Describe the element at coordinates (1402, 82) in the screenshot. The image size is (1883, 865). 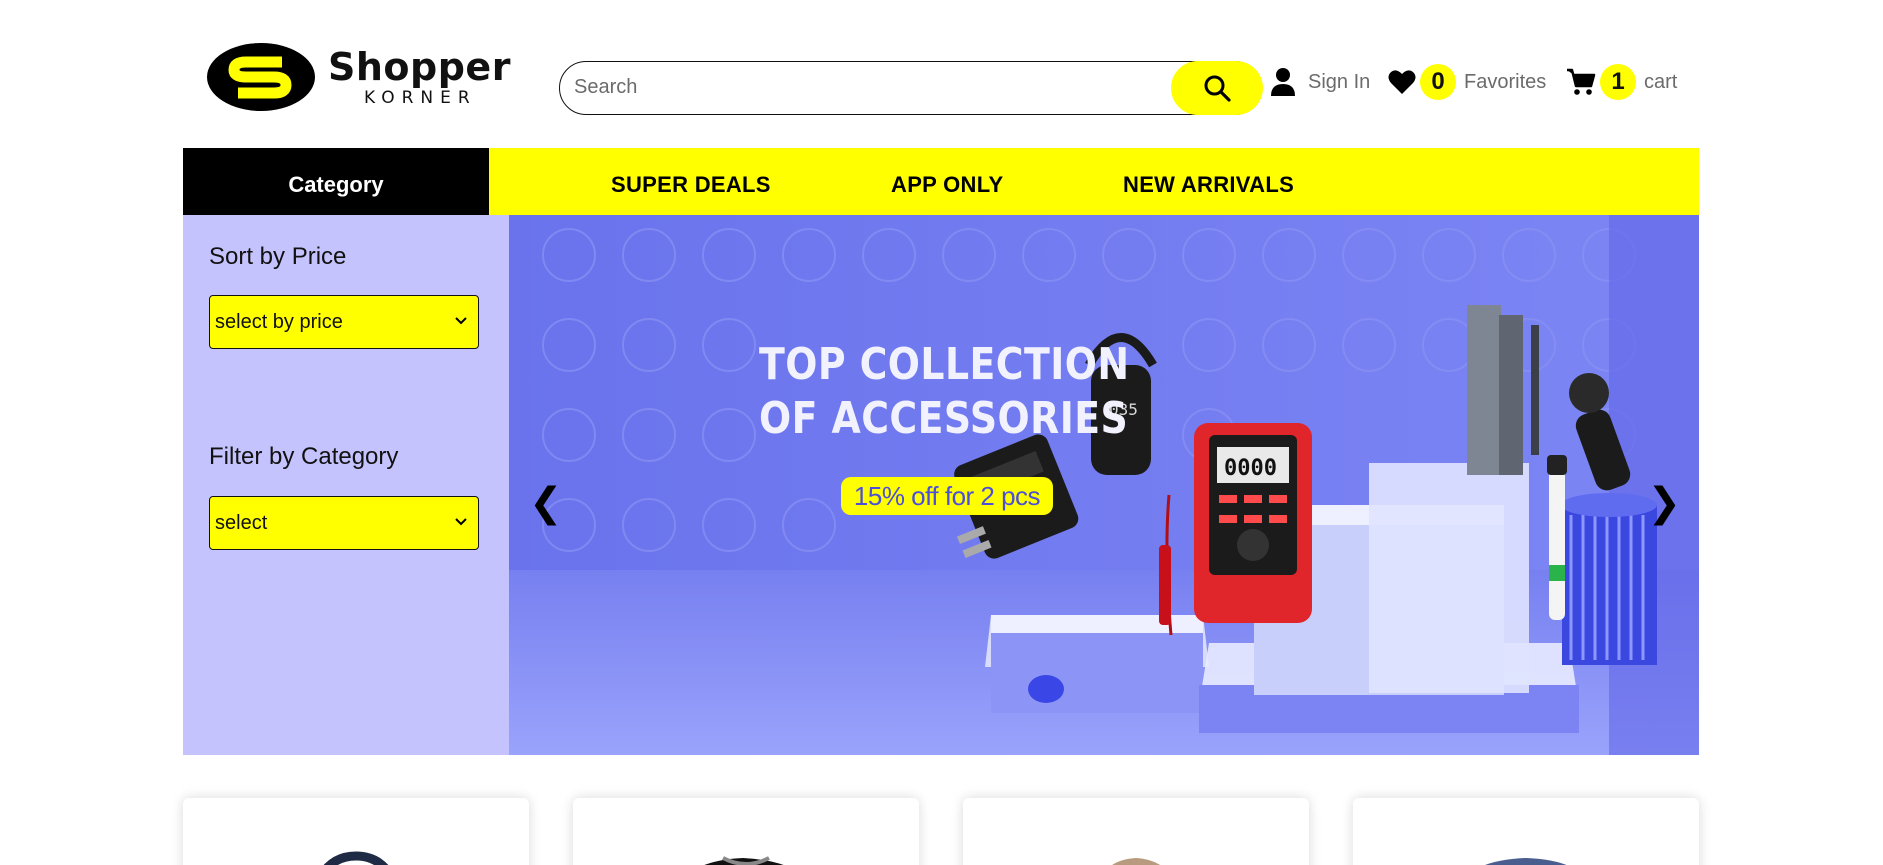
I see `heart-icon` at that location.